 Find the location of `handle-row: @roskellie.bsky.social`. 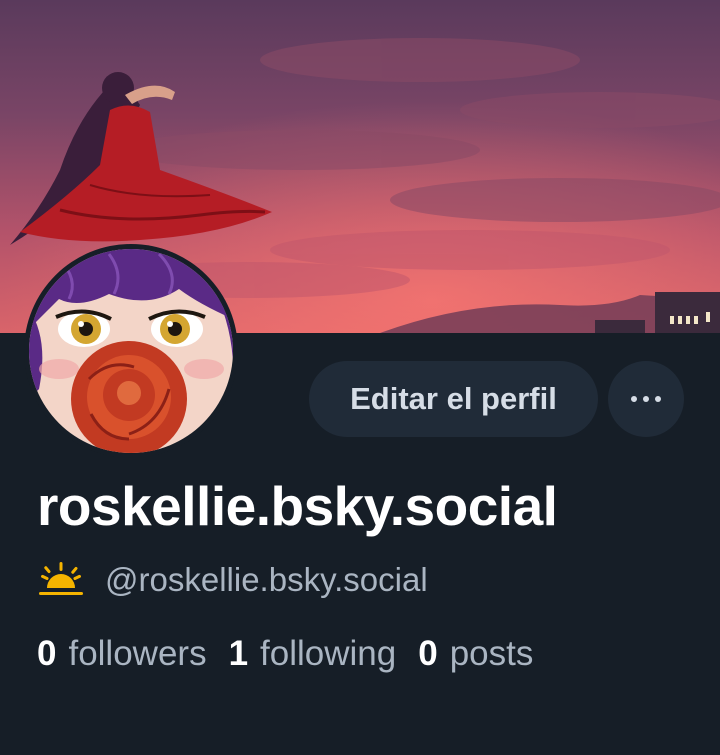

handle-row: @roskellie.bsky.social is located at coordinates (232, 580).